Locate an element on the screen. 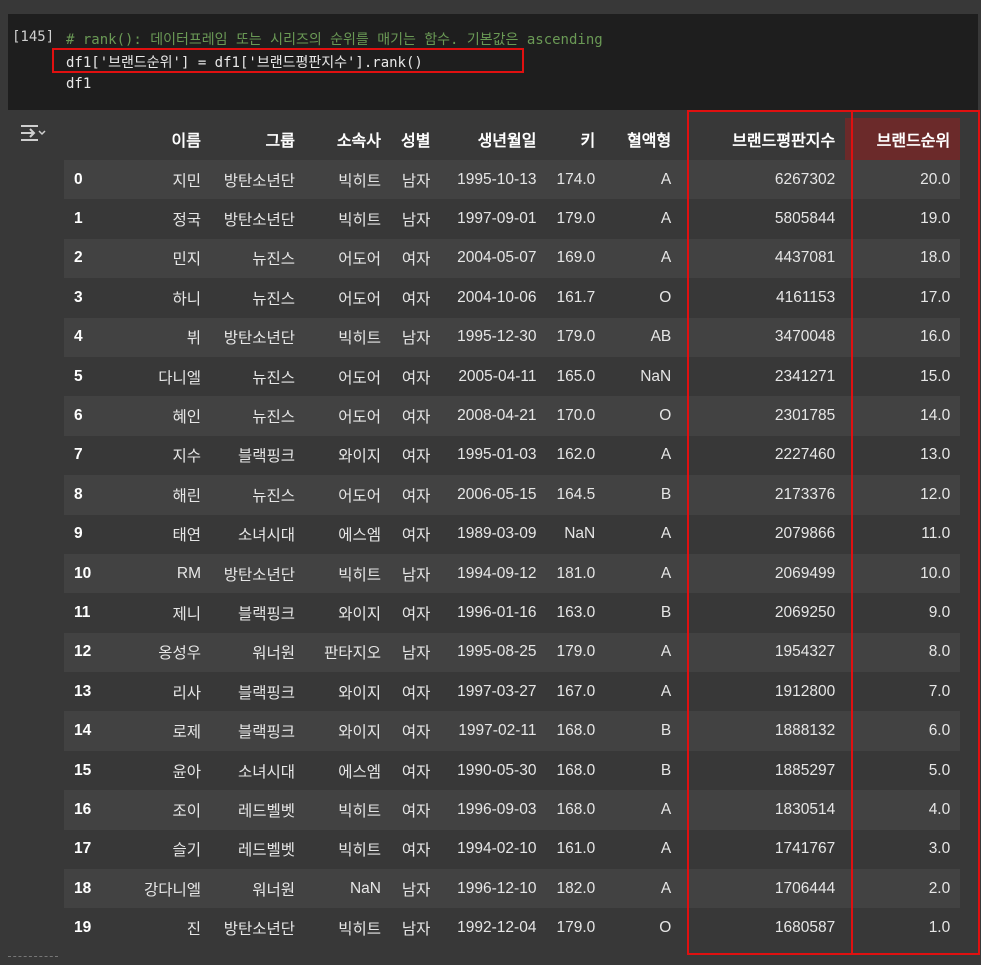 The width and height of the screenshot is (981, 965). cell-brand-rank: 5.0 is located at coordinates (903, 770).